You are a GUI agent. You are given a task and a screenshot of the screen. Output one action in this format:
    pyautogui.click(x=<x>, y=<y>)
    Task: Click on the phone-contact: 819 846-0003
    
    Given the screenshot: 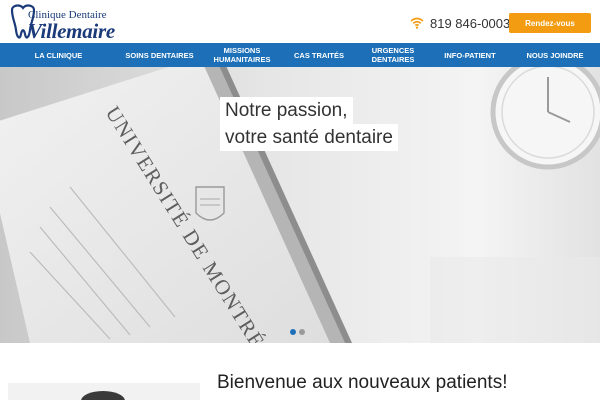 What is the action you would take?
    pyautogui.click(x=460, y=23)
    